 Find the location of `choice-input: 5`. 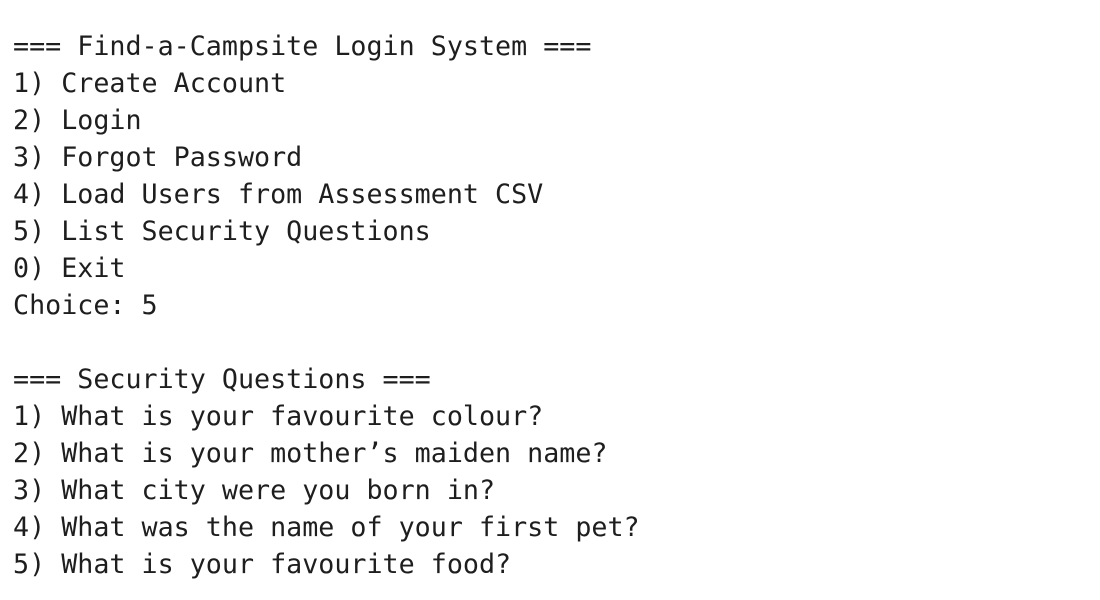

choice-input: 5 is located at coordinates (150, 305).